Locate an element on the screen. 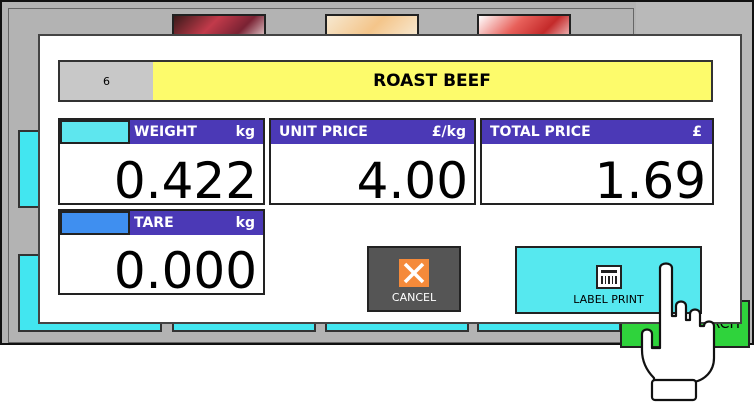  unit-price-value: 4.00 is located at coordinates (412, 181).